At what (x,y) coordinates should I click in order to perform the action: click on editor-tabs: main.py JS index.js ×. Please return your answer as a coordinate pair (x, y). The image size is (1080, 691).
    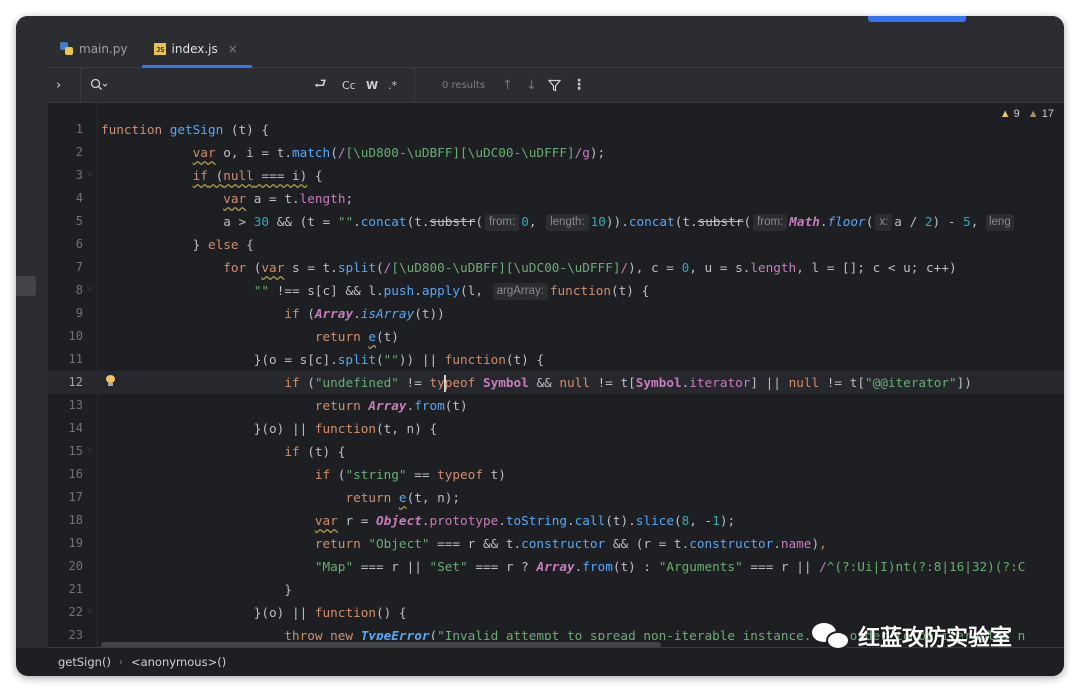
    Looking at the image, I should click on (556, 49).